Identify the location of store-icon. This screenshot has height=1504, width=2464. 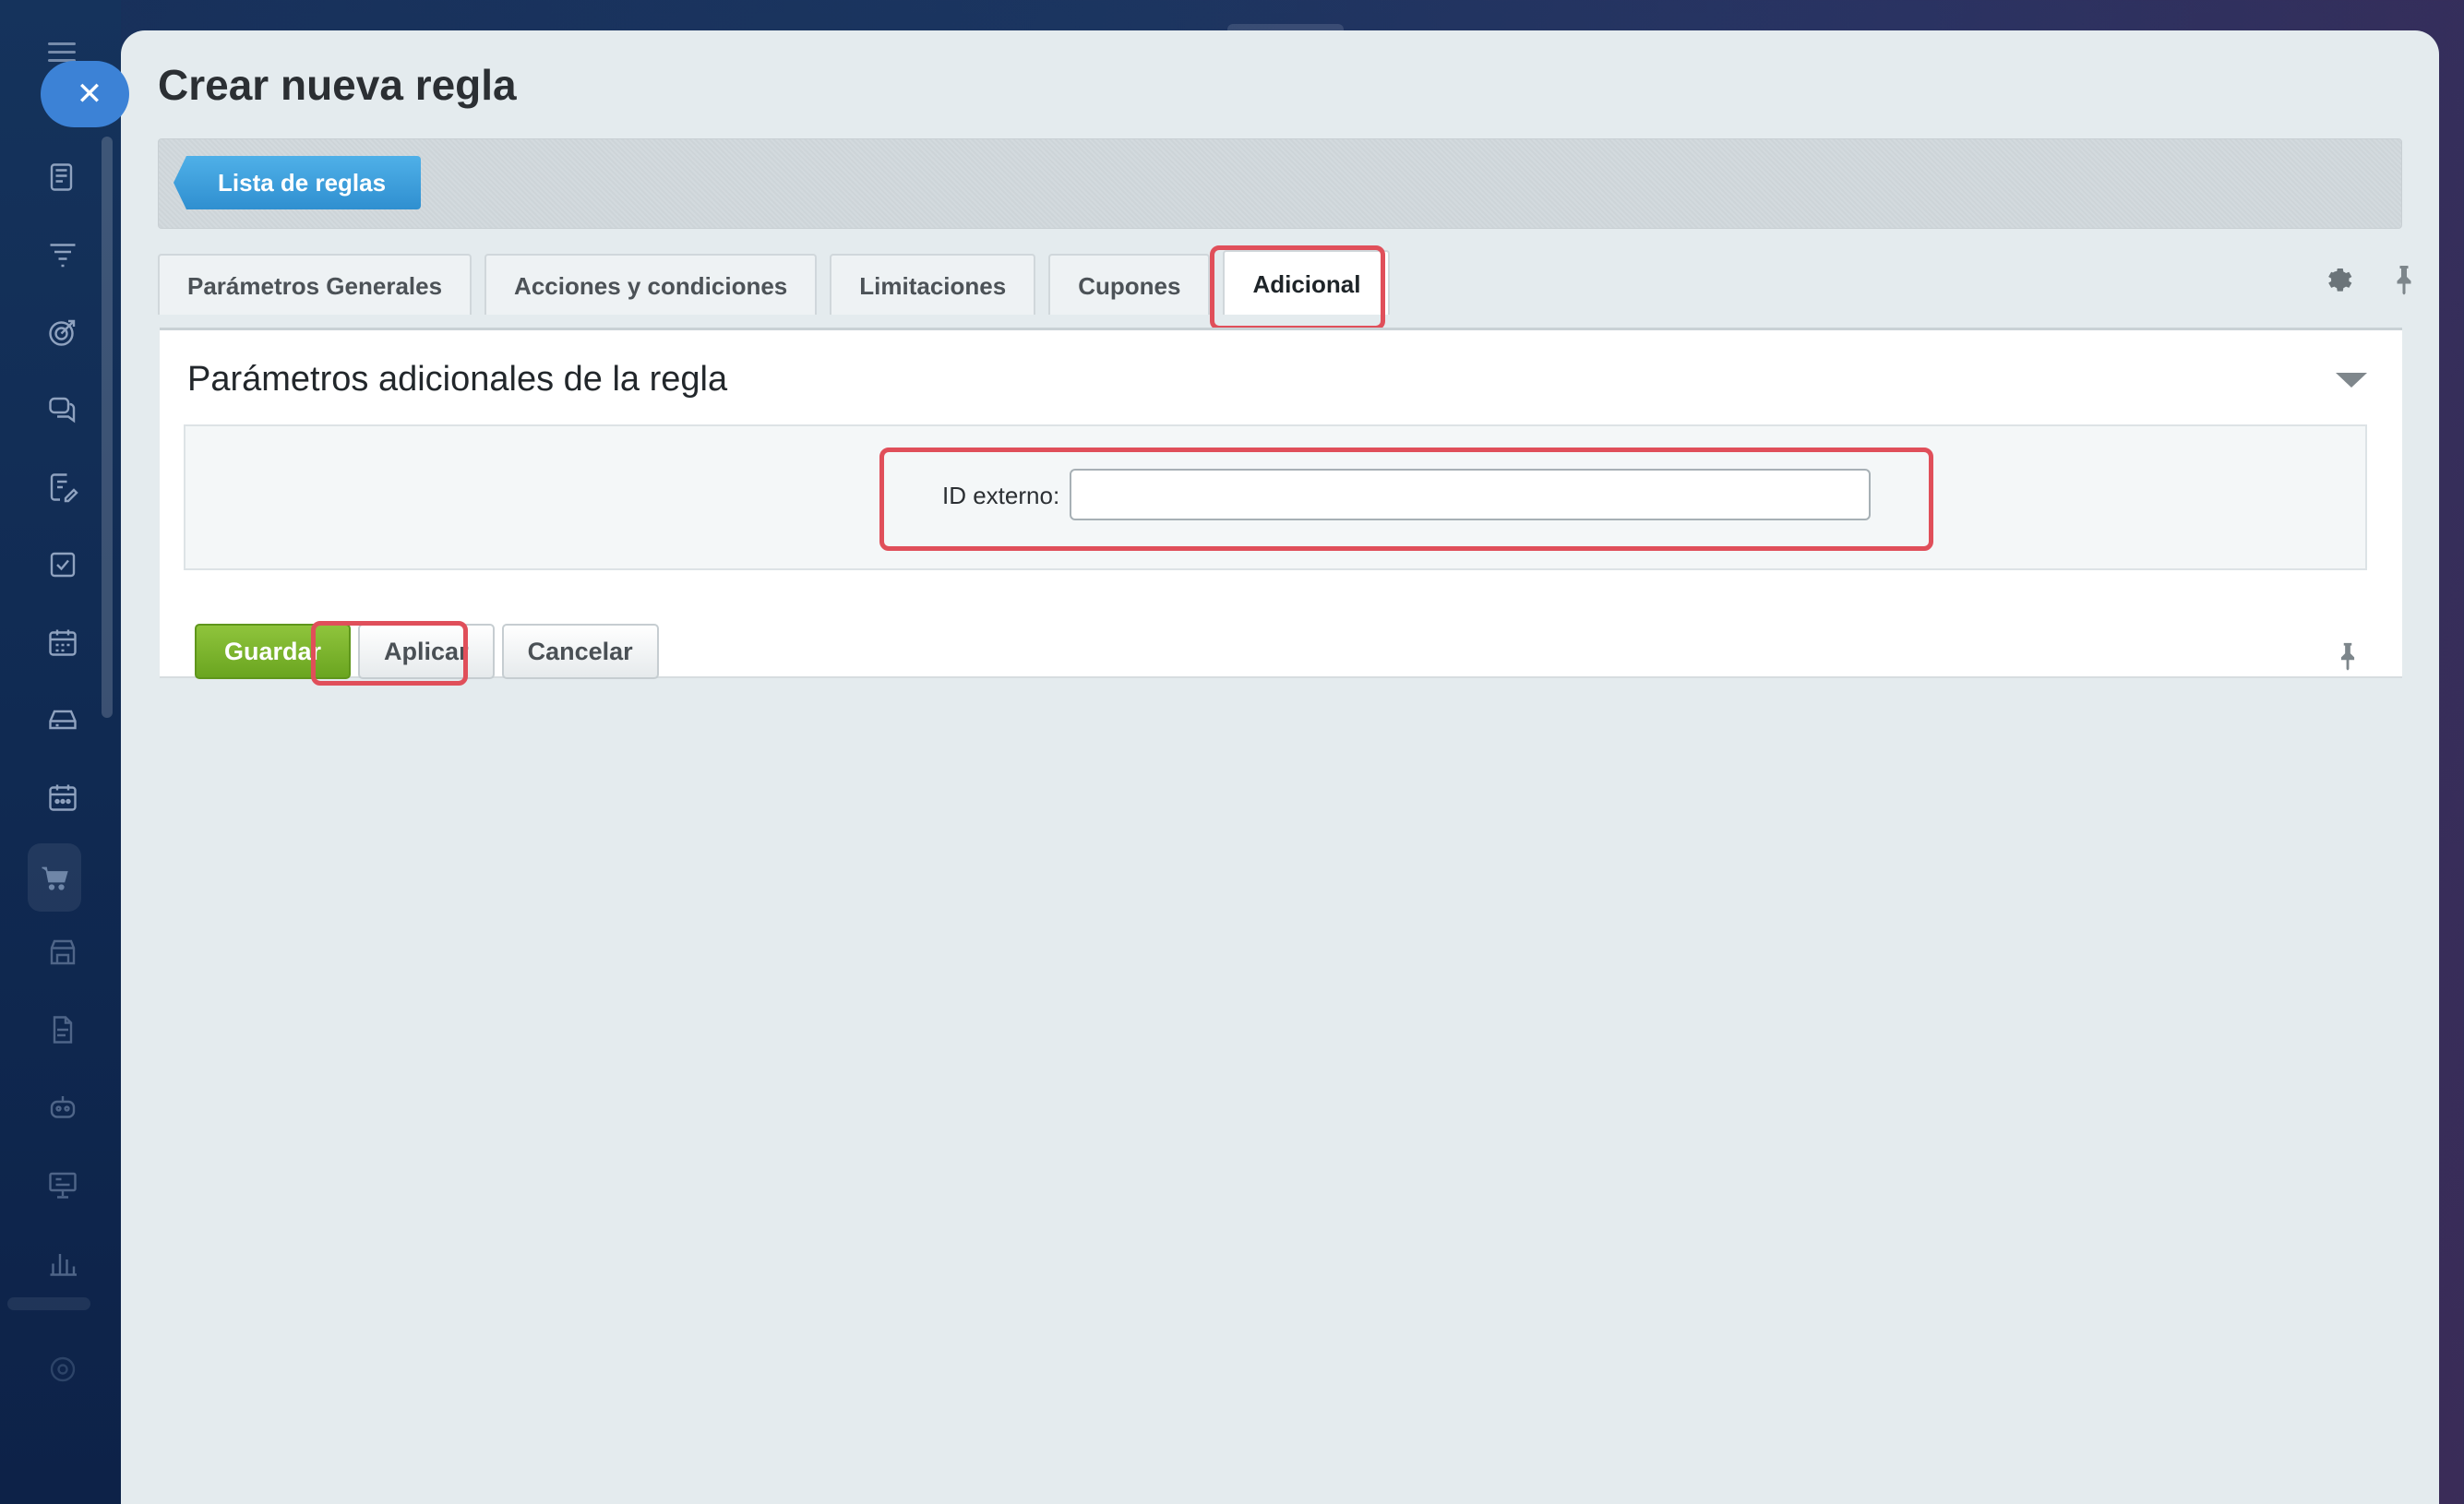
(63, 952).